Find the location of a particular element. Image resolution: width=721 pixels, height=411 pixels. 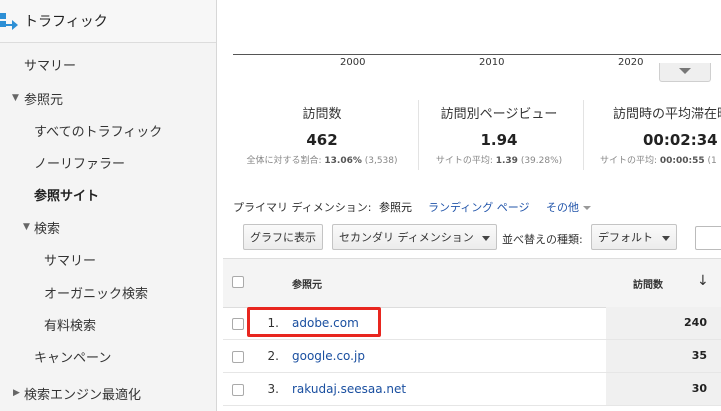

chevron-down-icon is located at coordinates (685, 71).